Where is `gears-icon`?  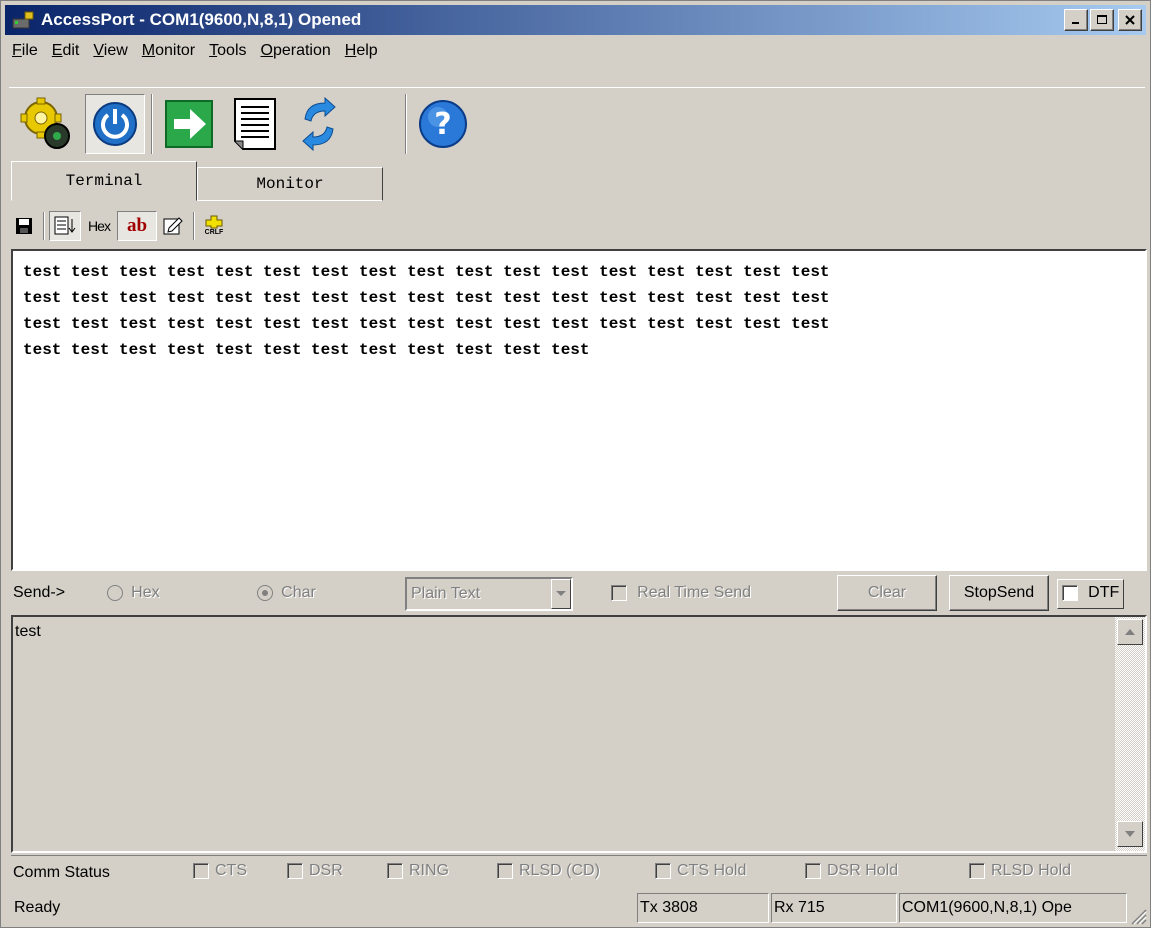
gears-icon is located at coordinates (45, 123).